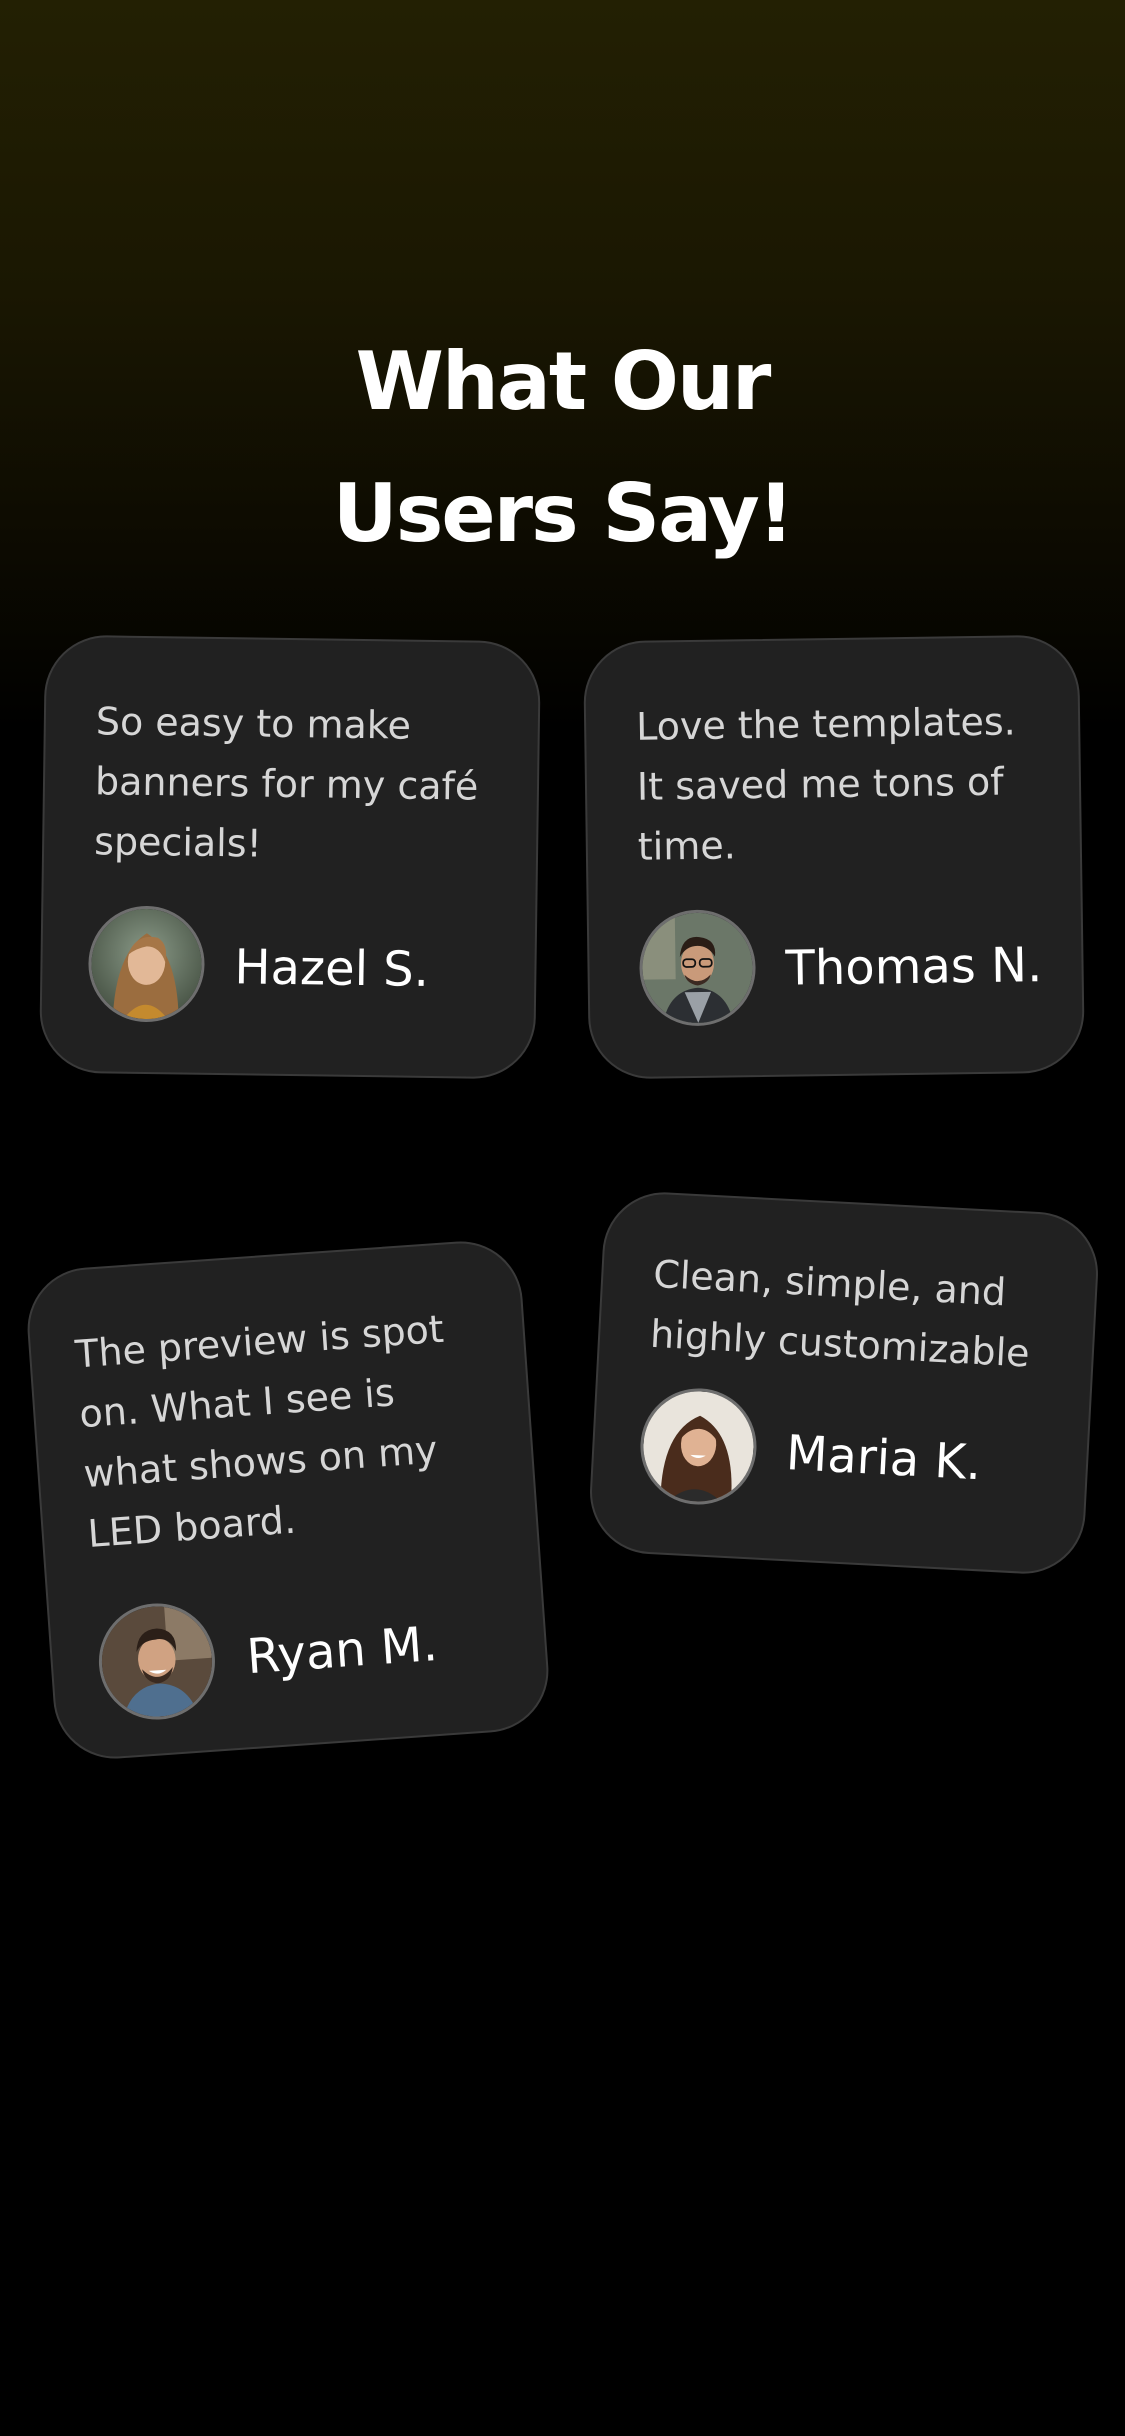 This screenshot has height=2436, width=1125. Describe the element at coordinates (562, 448) in the screenshot. I see `page-title: What Our Users Say!` at that location.